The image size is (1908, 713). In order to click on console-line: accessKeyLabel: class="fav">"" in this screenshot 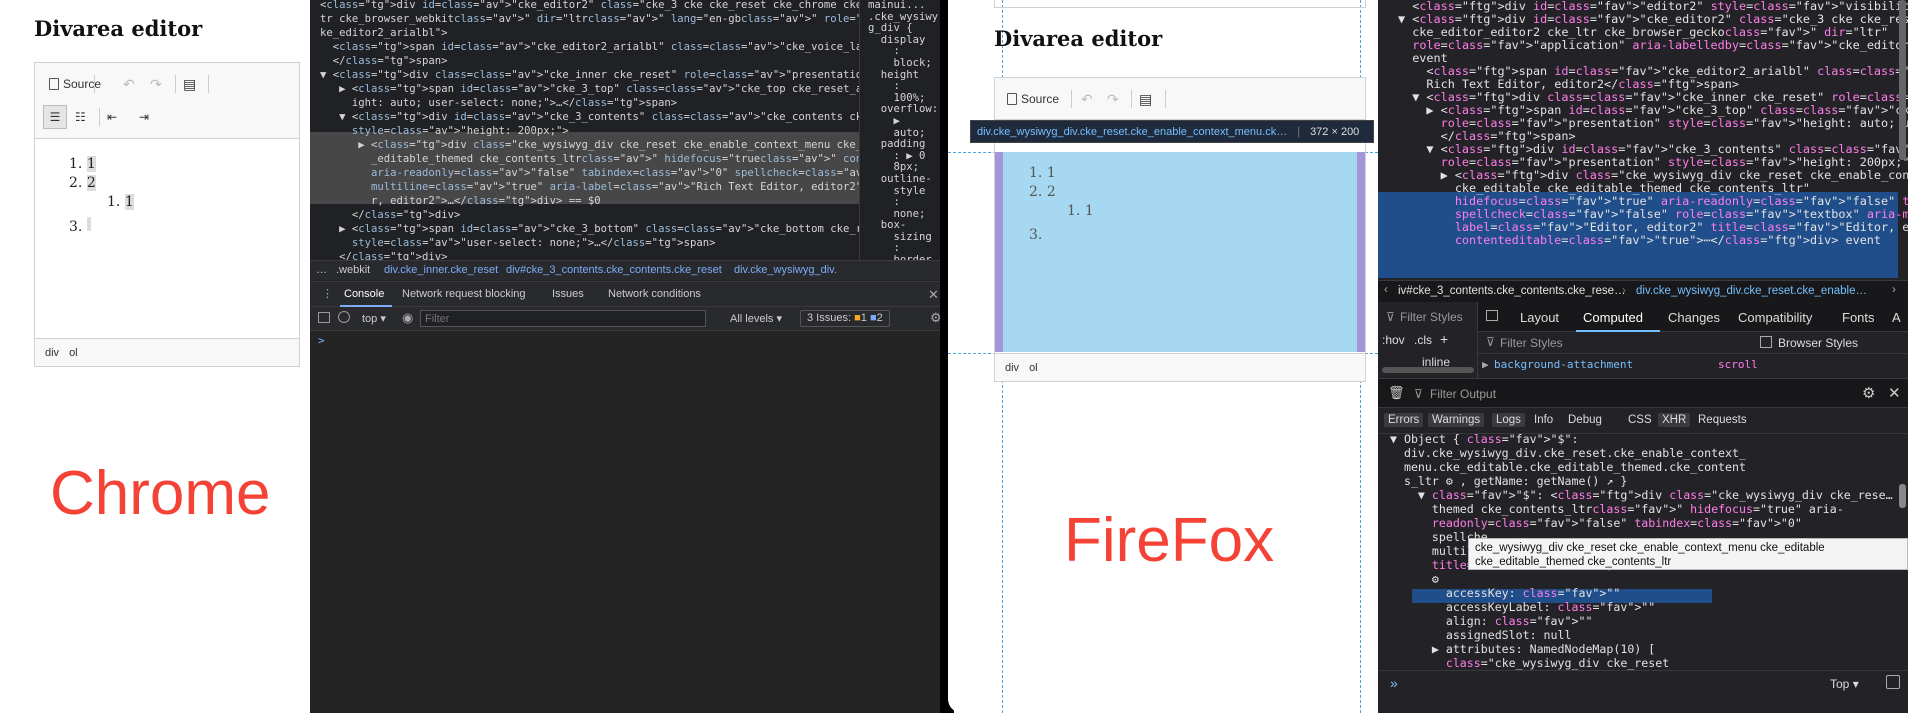, I will do `click(1649, 607)`.